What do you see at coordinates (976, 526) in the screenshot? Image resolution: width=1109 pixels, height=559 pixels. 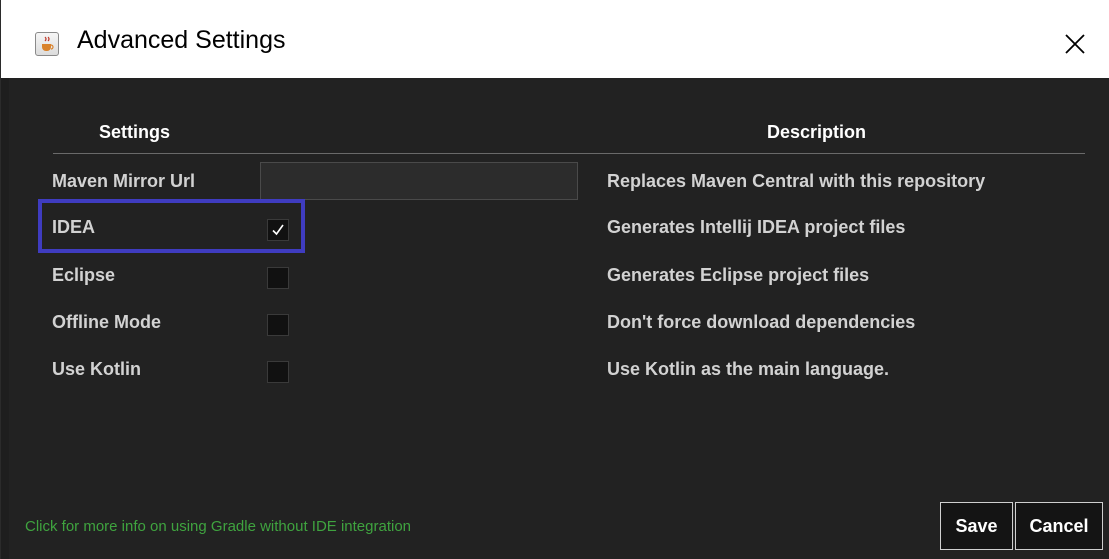 I see `save-button: Save` at bounding box center [976, 526].